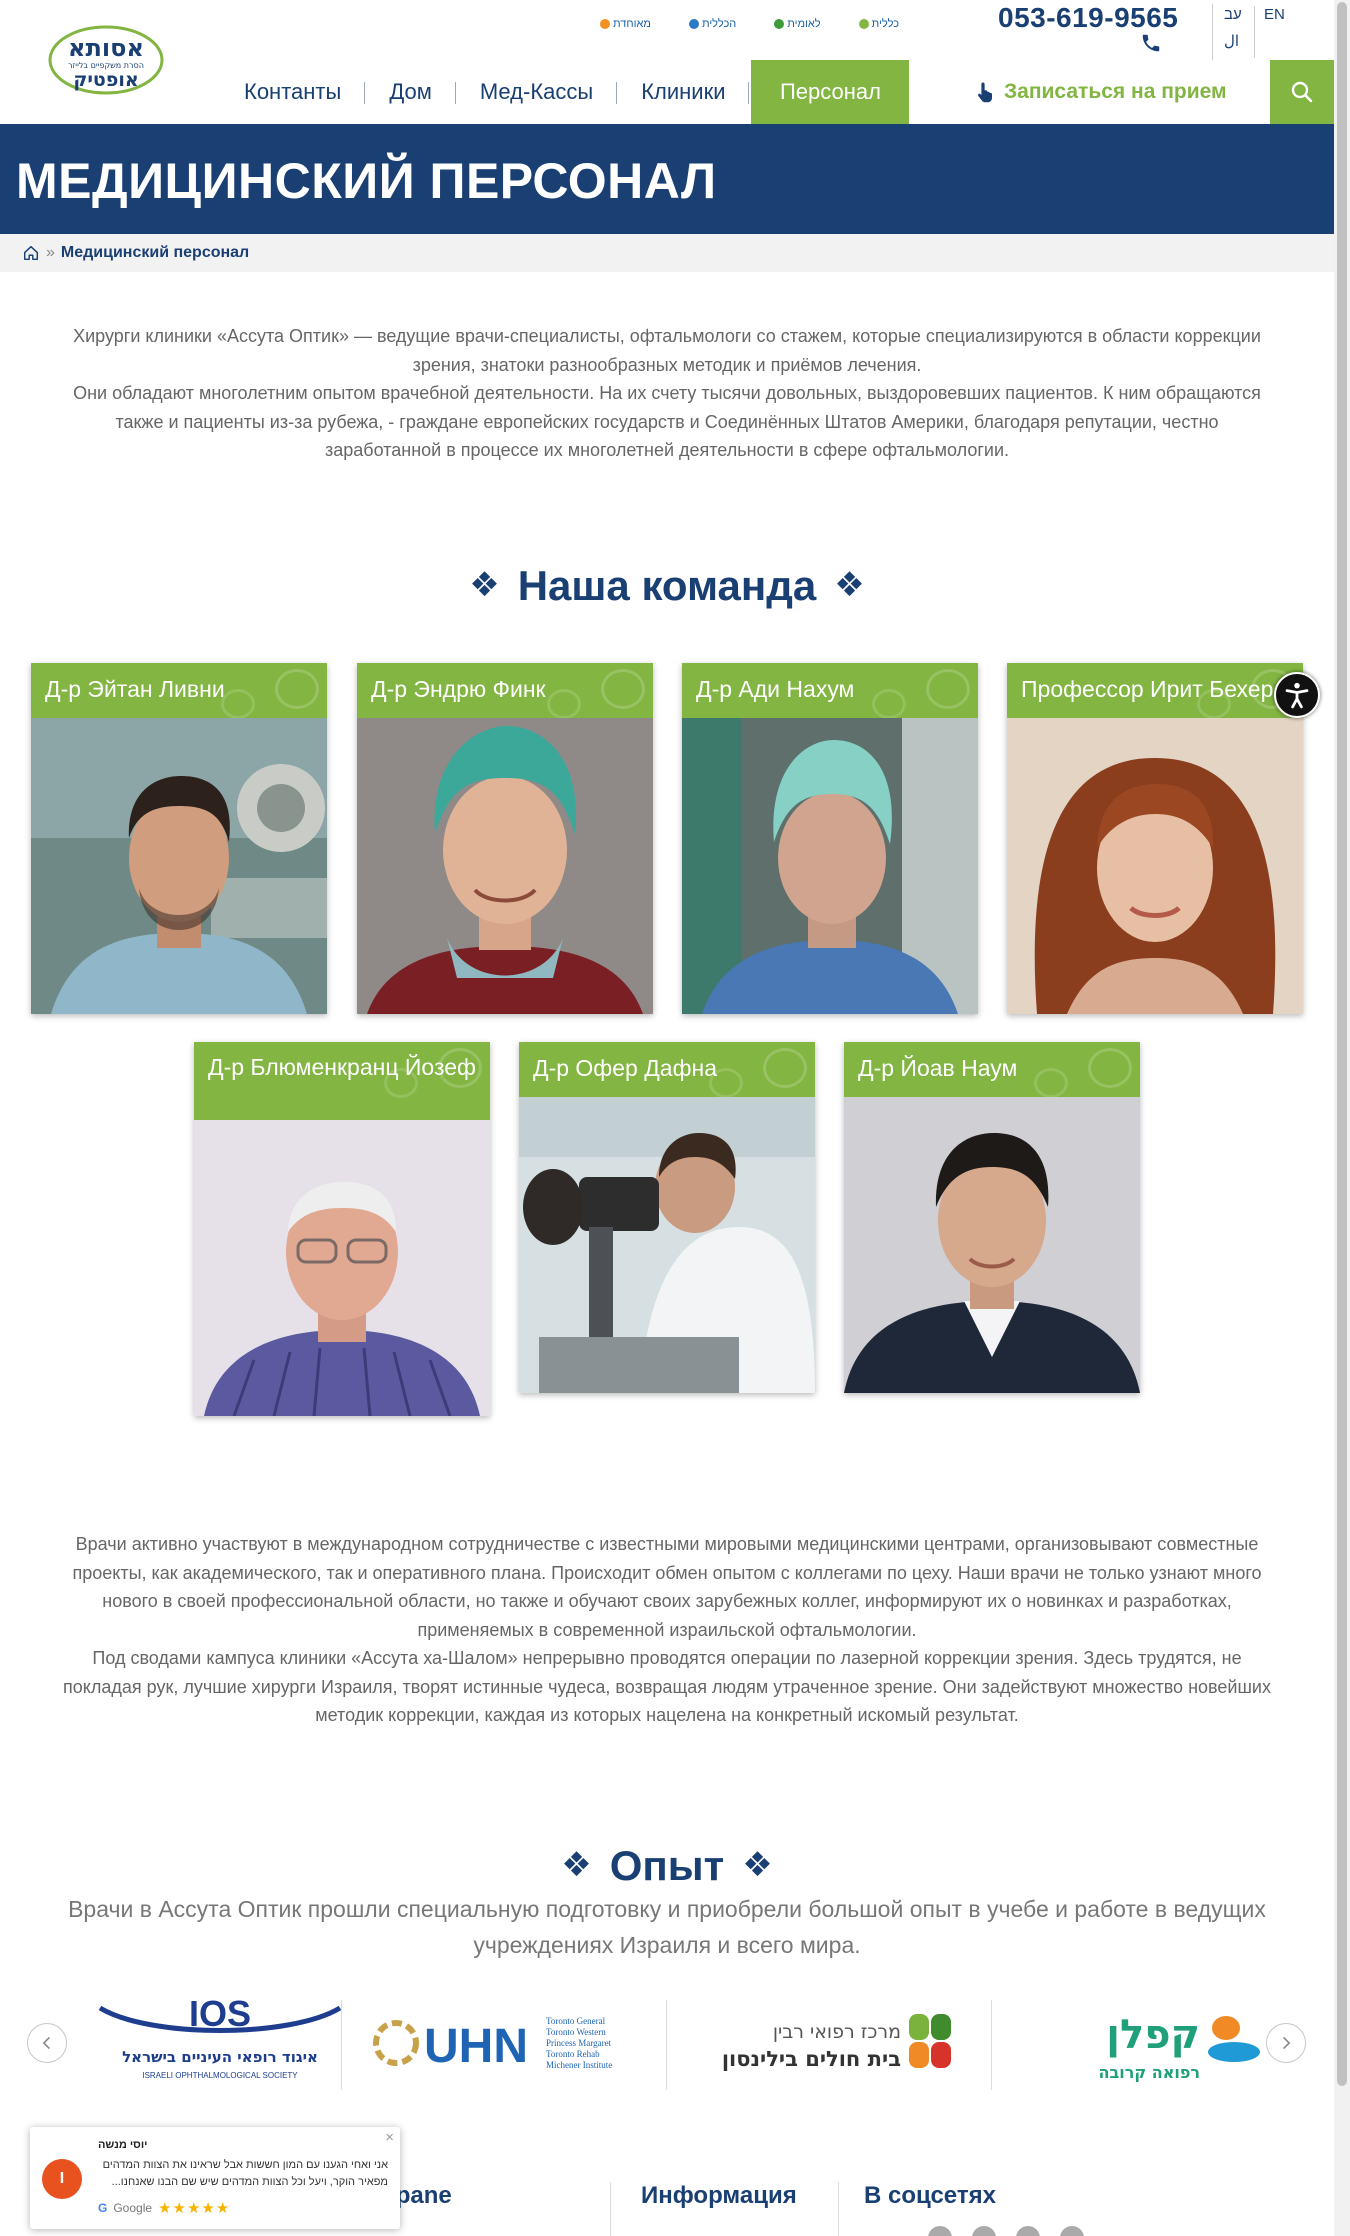 This screenshot has width=1350, height=2236. I want to click on partner-logo: מרכז רפואי רבין בית חולים בילינסון, so click(835, 2043).